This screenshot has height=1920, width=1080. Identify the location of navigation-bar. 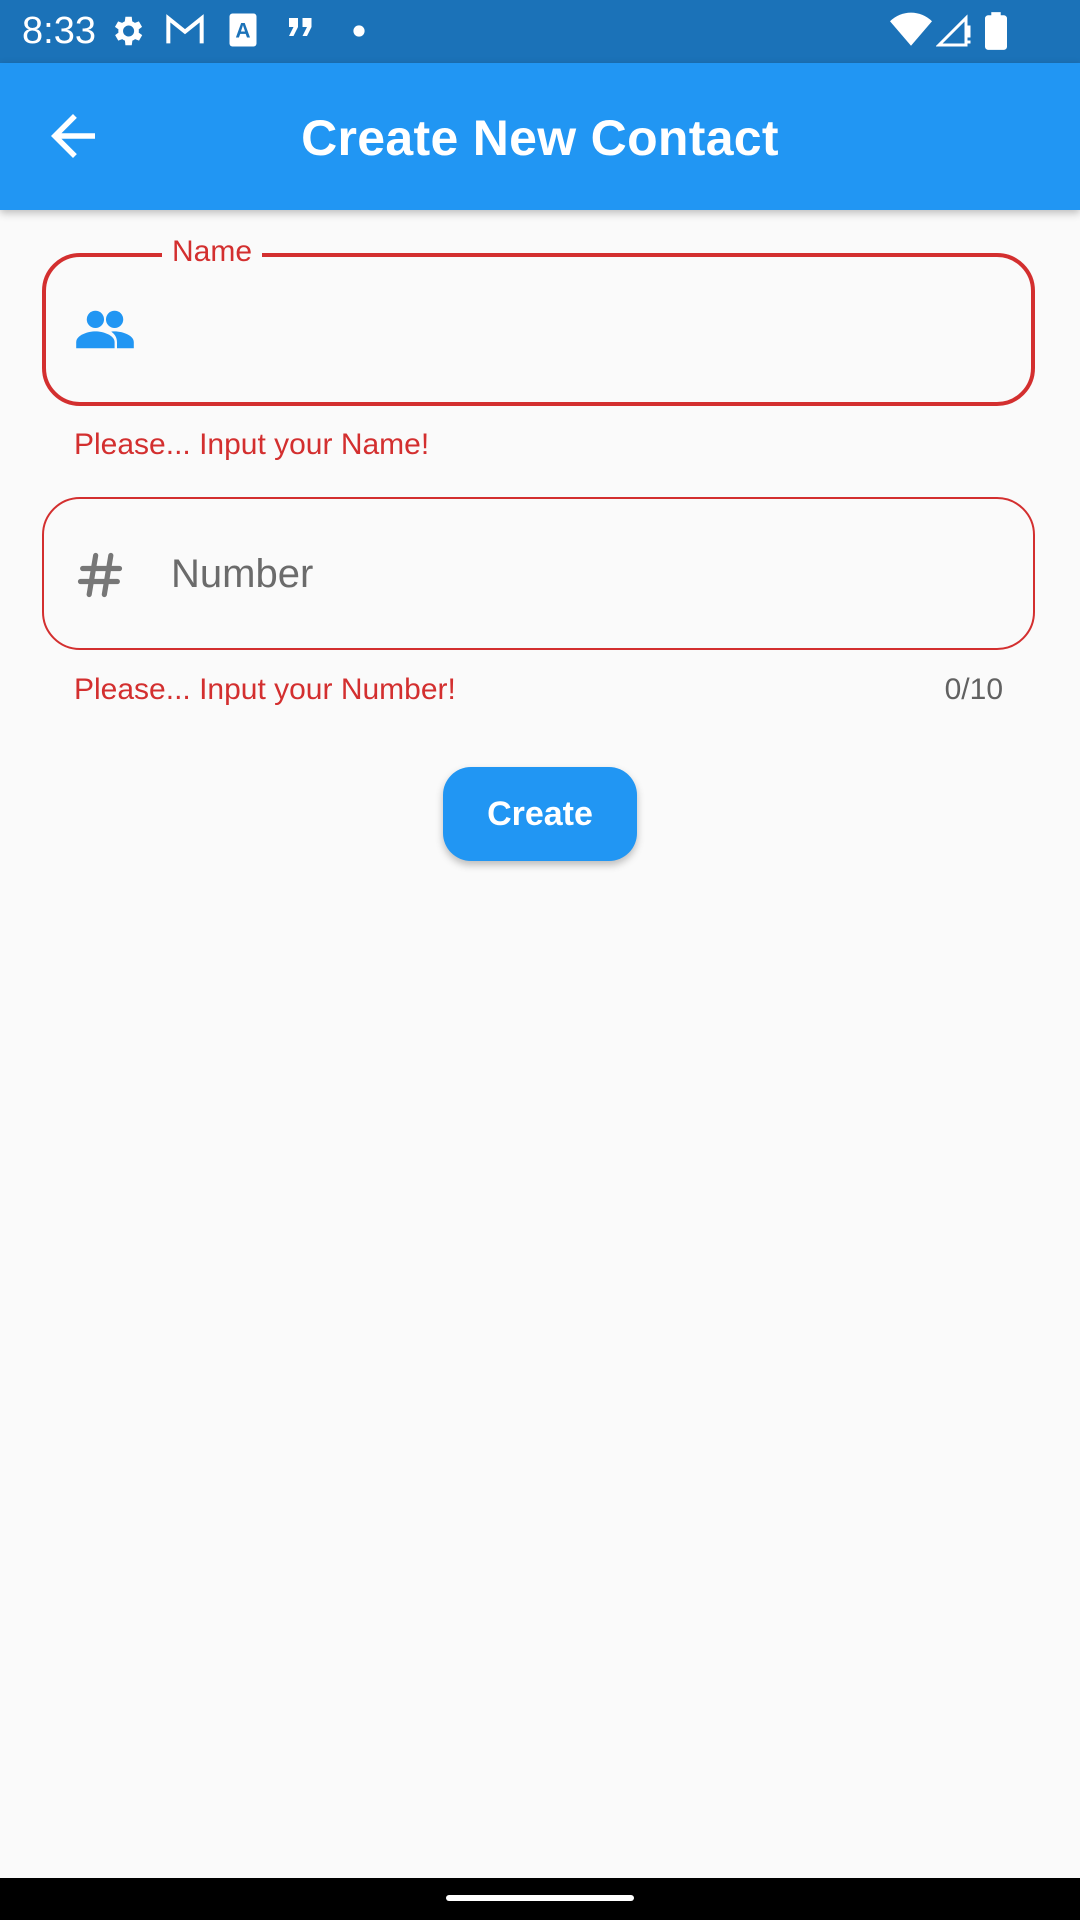
(540, 1899).